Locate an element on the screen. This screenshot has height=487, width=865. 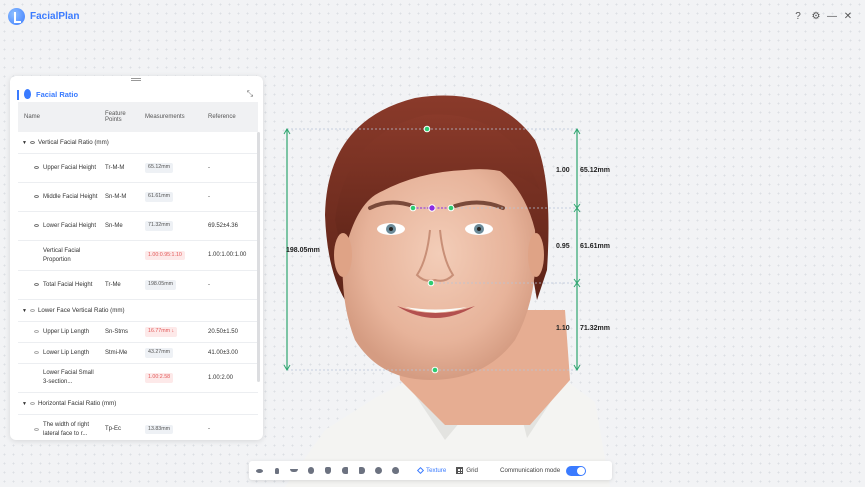
middle-mm-label: 61.61mm is located at coordinates (595, 246).